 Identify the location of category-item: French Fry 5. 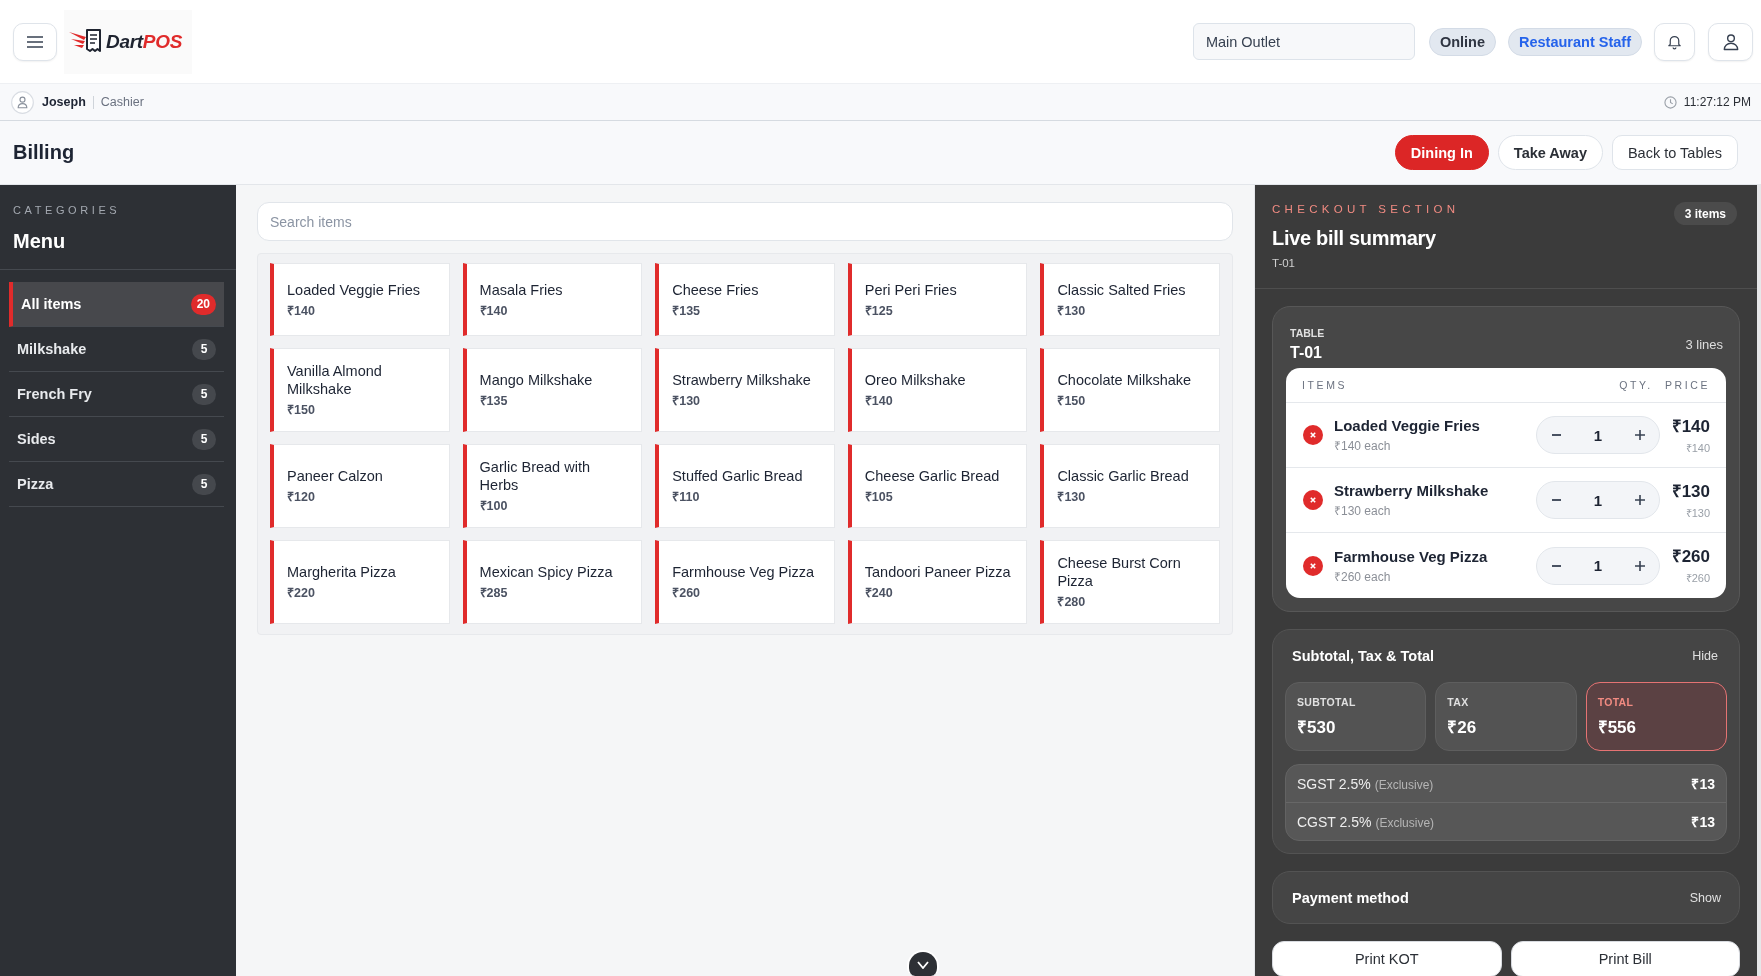
(116, 394).